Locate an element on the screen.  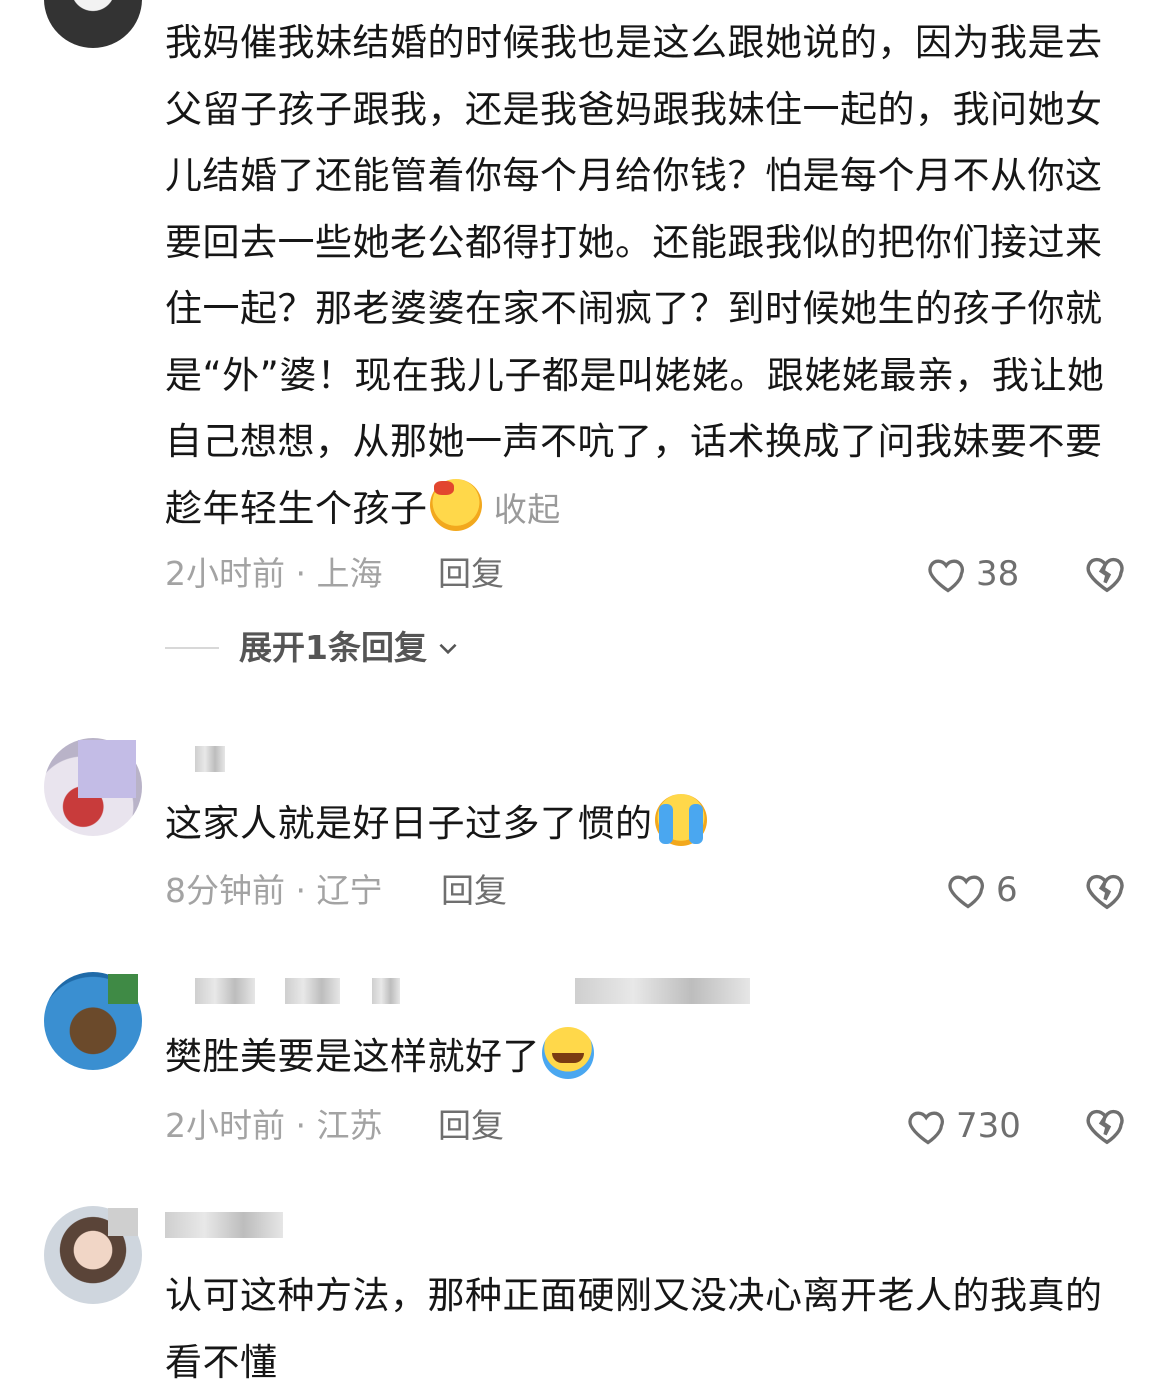
comment-3: 樊胜美要是这样就好了 2小时前 · 江苏 回复 730 is located at coordinates (585, 1072).